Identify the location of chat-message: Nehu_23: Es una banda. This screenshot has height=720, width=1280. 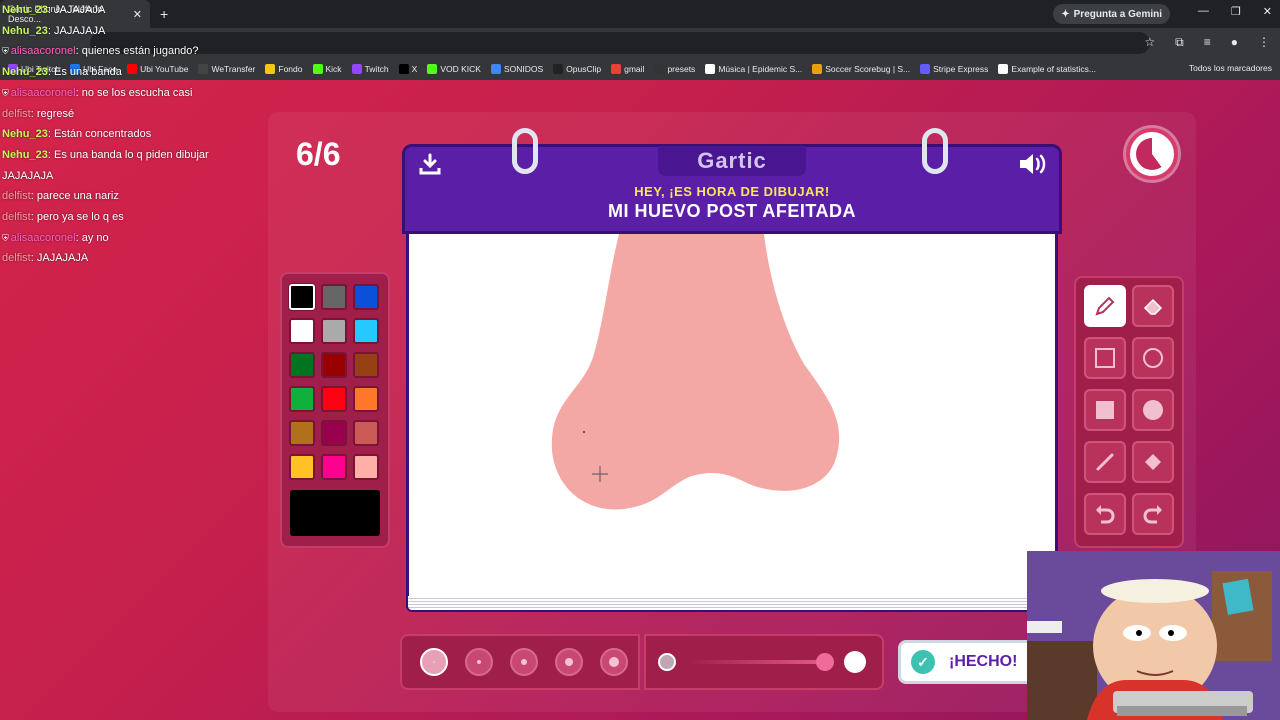
(62, 72).